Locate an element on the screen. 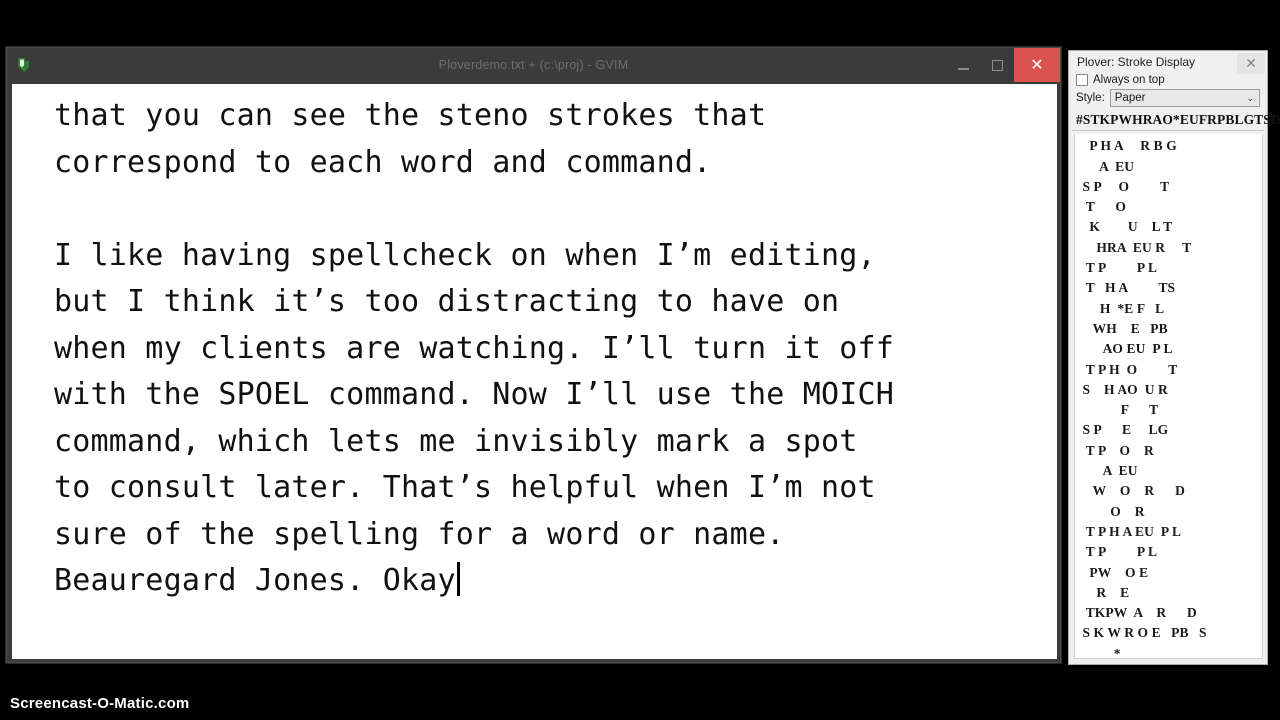  steno-stroke-row: S P E LG is located at coordinates (1124, 430).